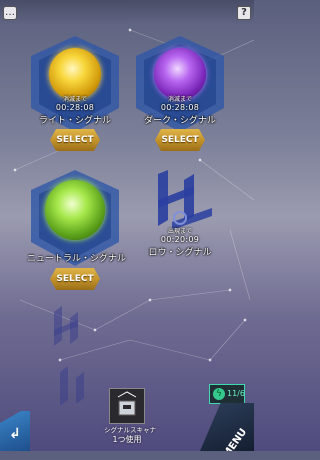 This screenshot has height=460, width=320. What do you see at coordinates (219, 394) in the screenshot?
I see `lightning-icon: ϟ` at bounding box center [219, 394].